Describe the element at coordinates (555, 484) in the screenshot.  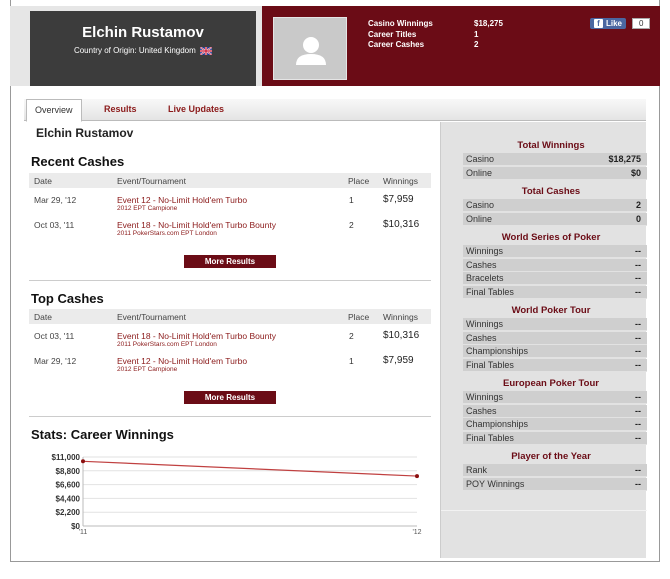
I see `sidebar-stat-row: POY Winnings --` at that location.